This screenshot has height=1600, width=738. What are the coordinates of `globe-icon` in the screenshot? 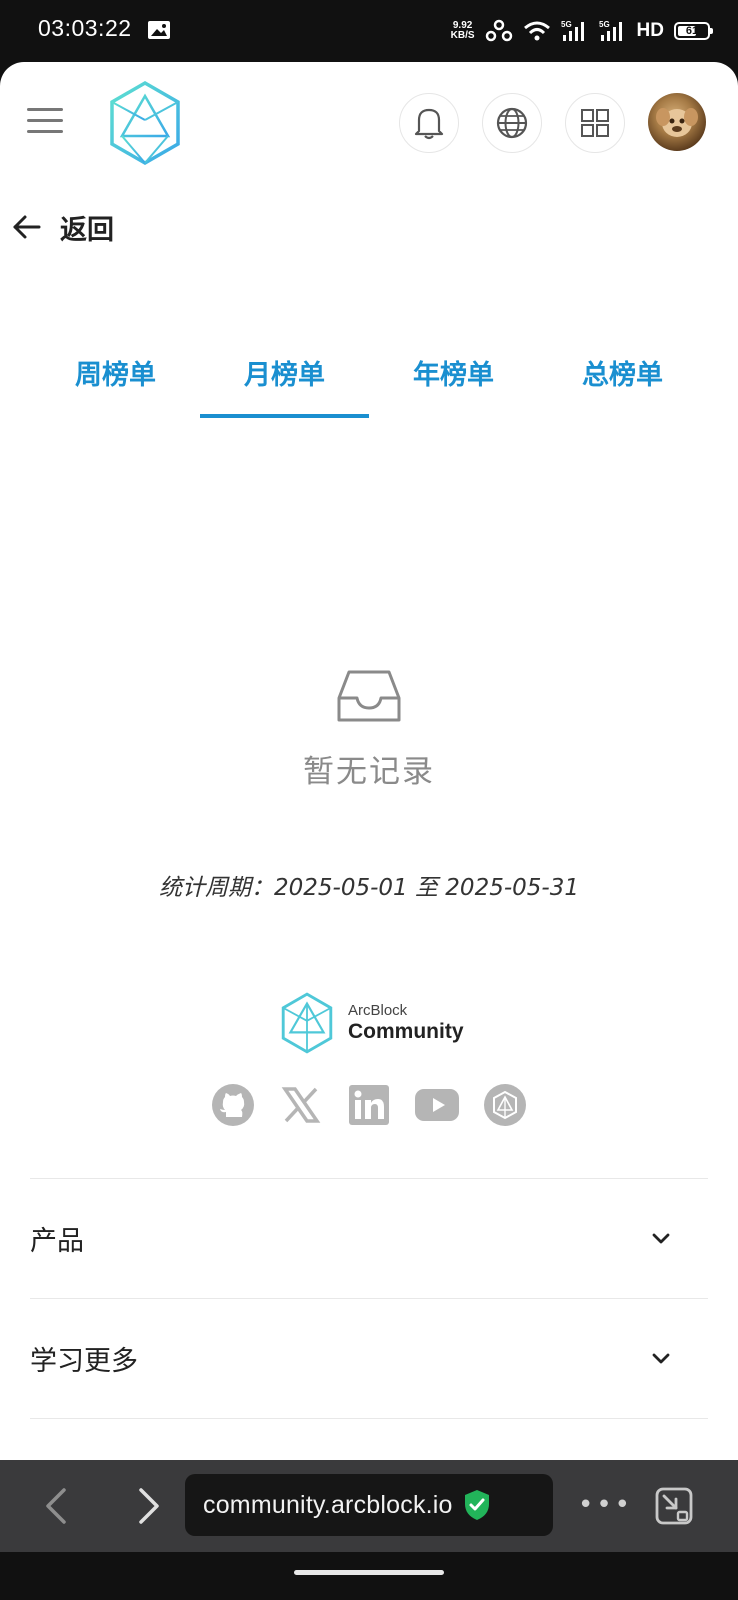 It's located at (512, 123).